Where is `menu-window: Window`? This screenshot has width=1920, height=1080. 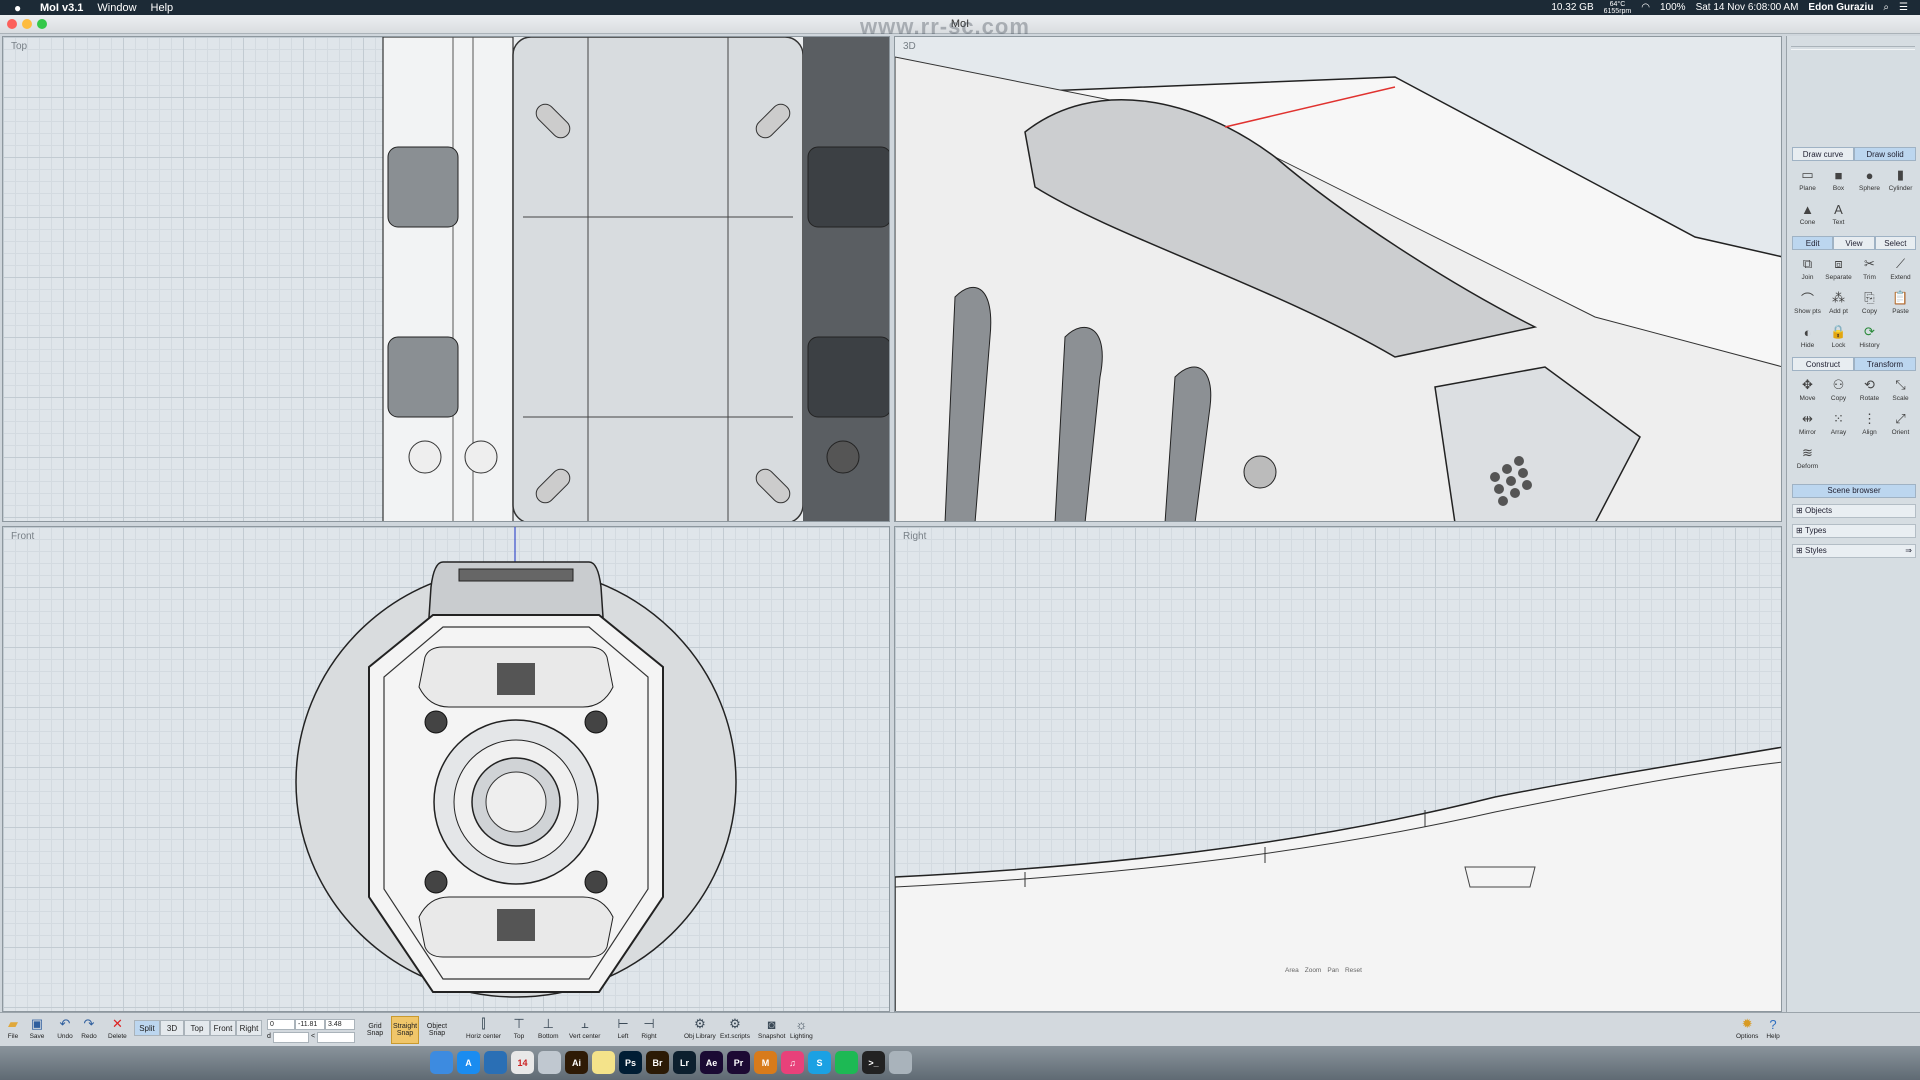 menu-window: Window is located at coordinates (116, 8).